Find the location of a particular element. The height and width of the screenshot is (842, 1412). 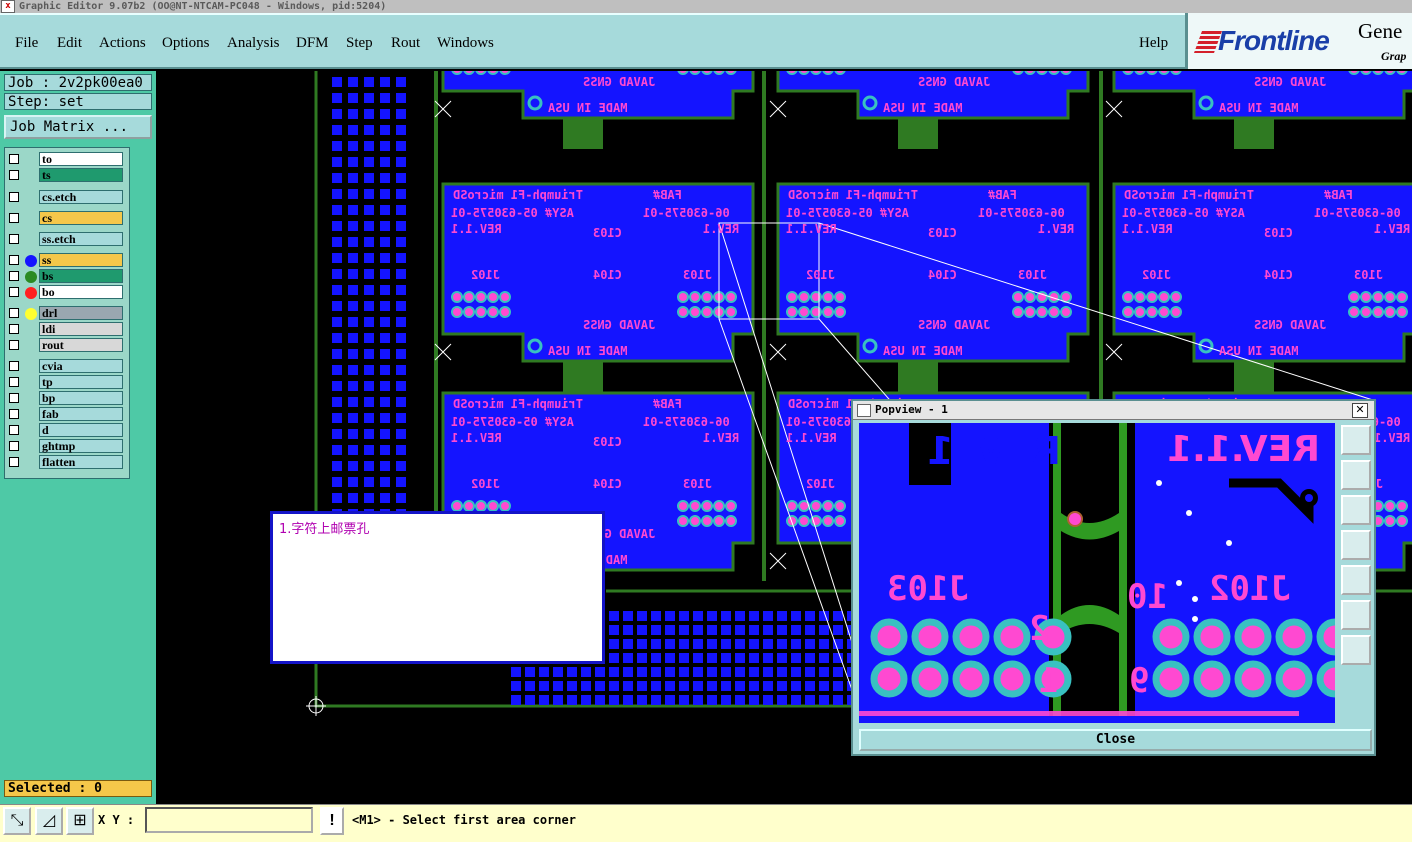

layer-row-bo: bo is located at coordinates (67, 292).